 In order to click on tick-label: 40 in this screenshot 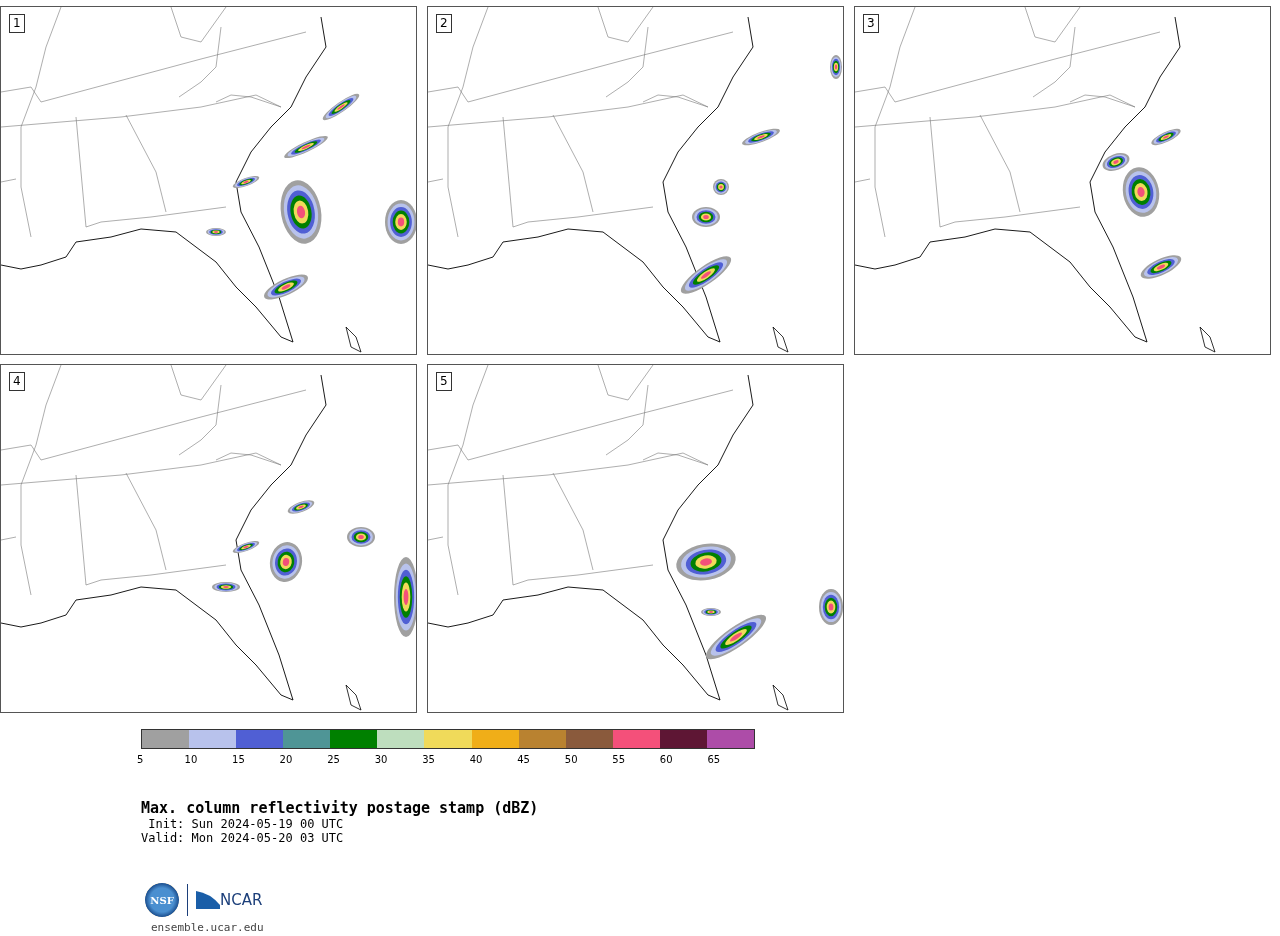, I will do `click(476, 759)`.